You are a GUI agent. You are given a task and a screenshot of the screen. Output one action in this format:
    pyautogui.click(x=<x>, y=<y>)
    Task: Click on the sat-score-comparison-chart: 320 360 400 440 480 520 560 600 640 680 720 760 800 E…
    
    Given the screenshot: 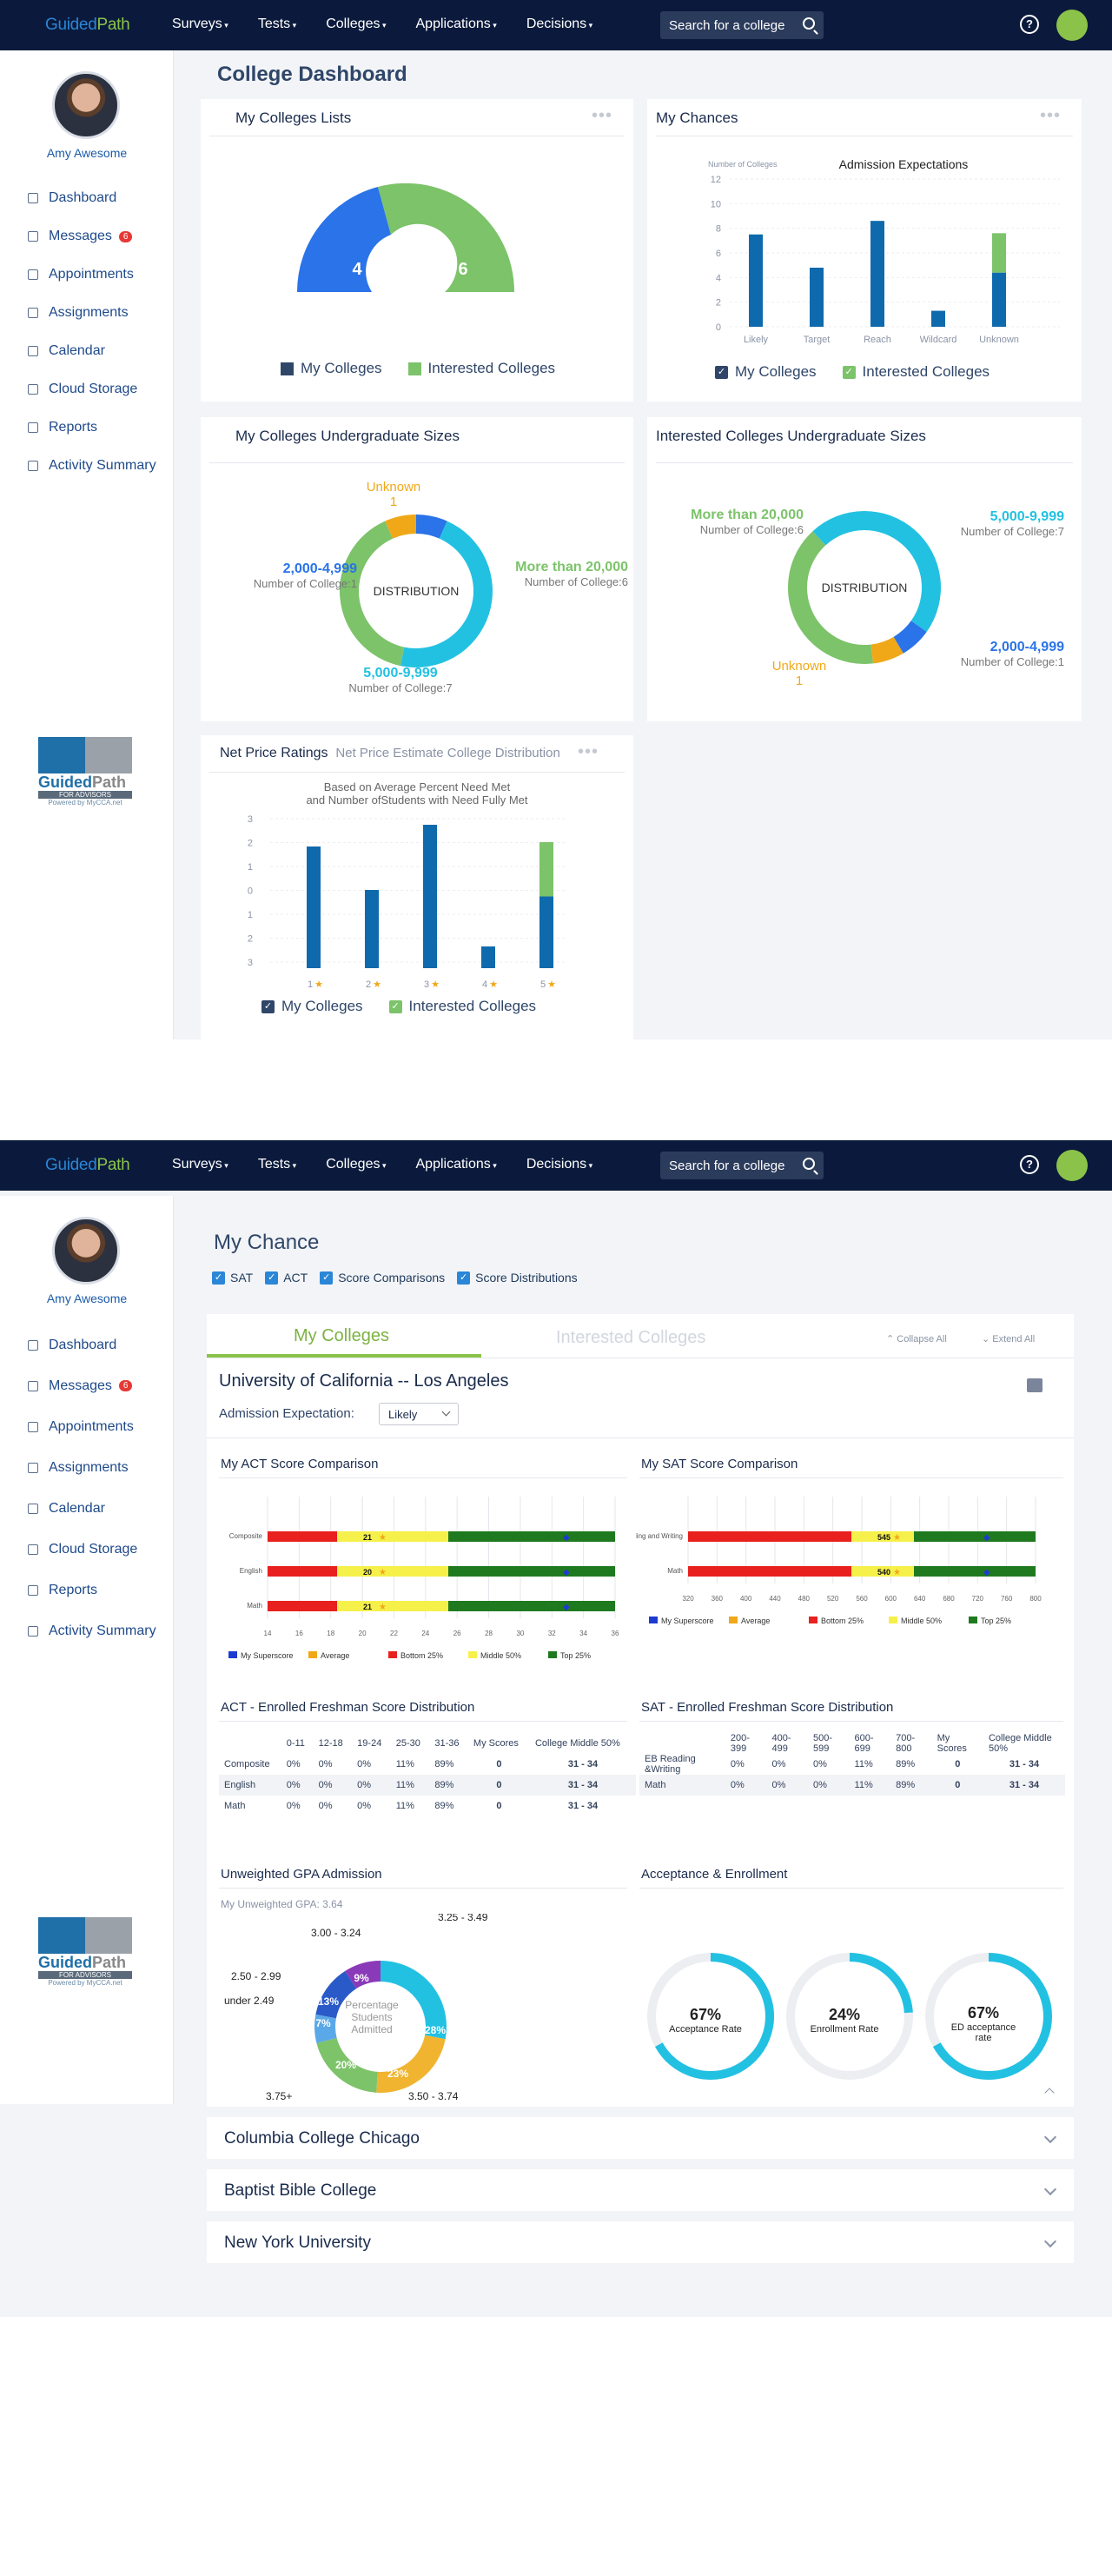 What is the action you would take?
    pyautogui.click(x=839, y=1561)
    